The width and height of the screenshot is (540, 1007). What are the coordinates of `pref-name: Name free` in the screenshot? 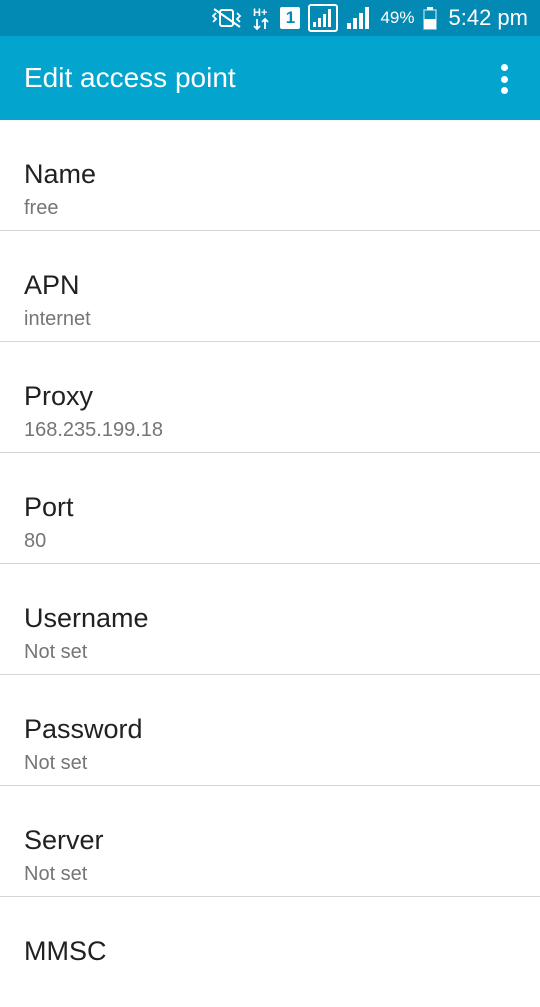 It's located at (270, 175).